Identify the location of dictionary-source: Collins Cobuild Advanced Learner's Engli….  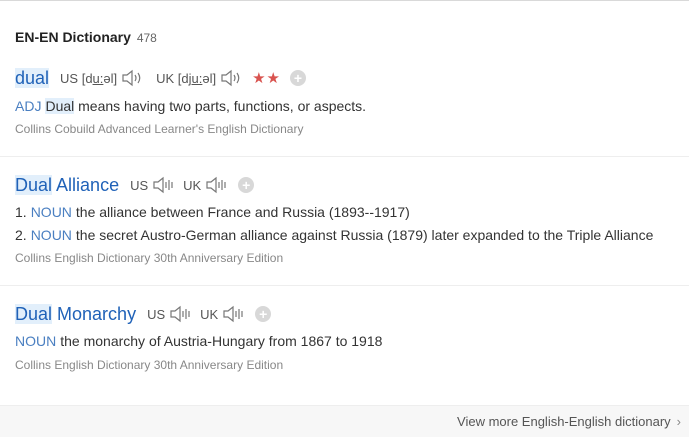
(159, 129).